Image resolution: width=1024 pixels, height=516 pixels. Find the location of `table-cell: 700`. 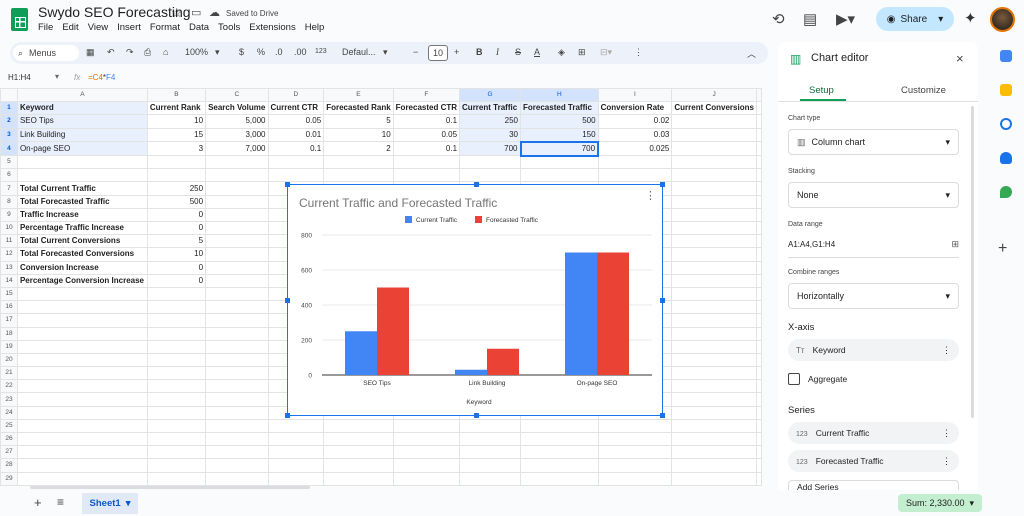

table-cell: 700 is located at coordinates (490, 149).